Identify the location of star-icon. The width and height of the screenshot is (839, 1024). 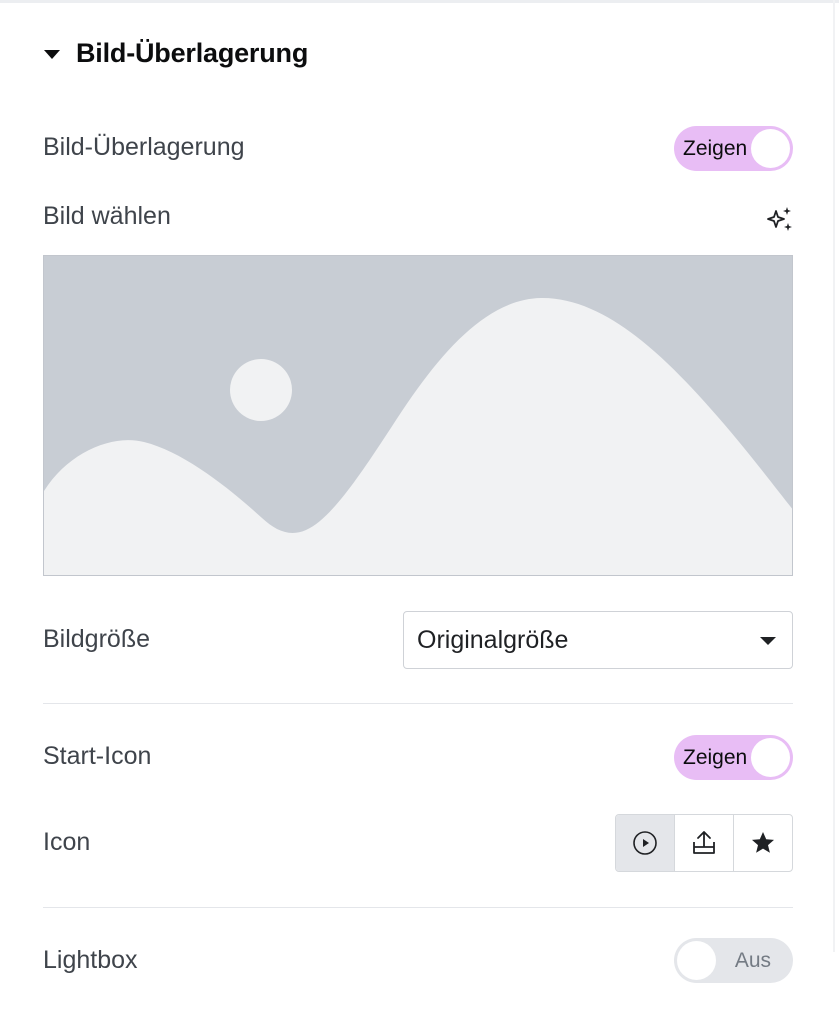
(763, 842).